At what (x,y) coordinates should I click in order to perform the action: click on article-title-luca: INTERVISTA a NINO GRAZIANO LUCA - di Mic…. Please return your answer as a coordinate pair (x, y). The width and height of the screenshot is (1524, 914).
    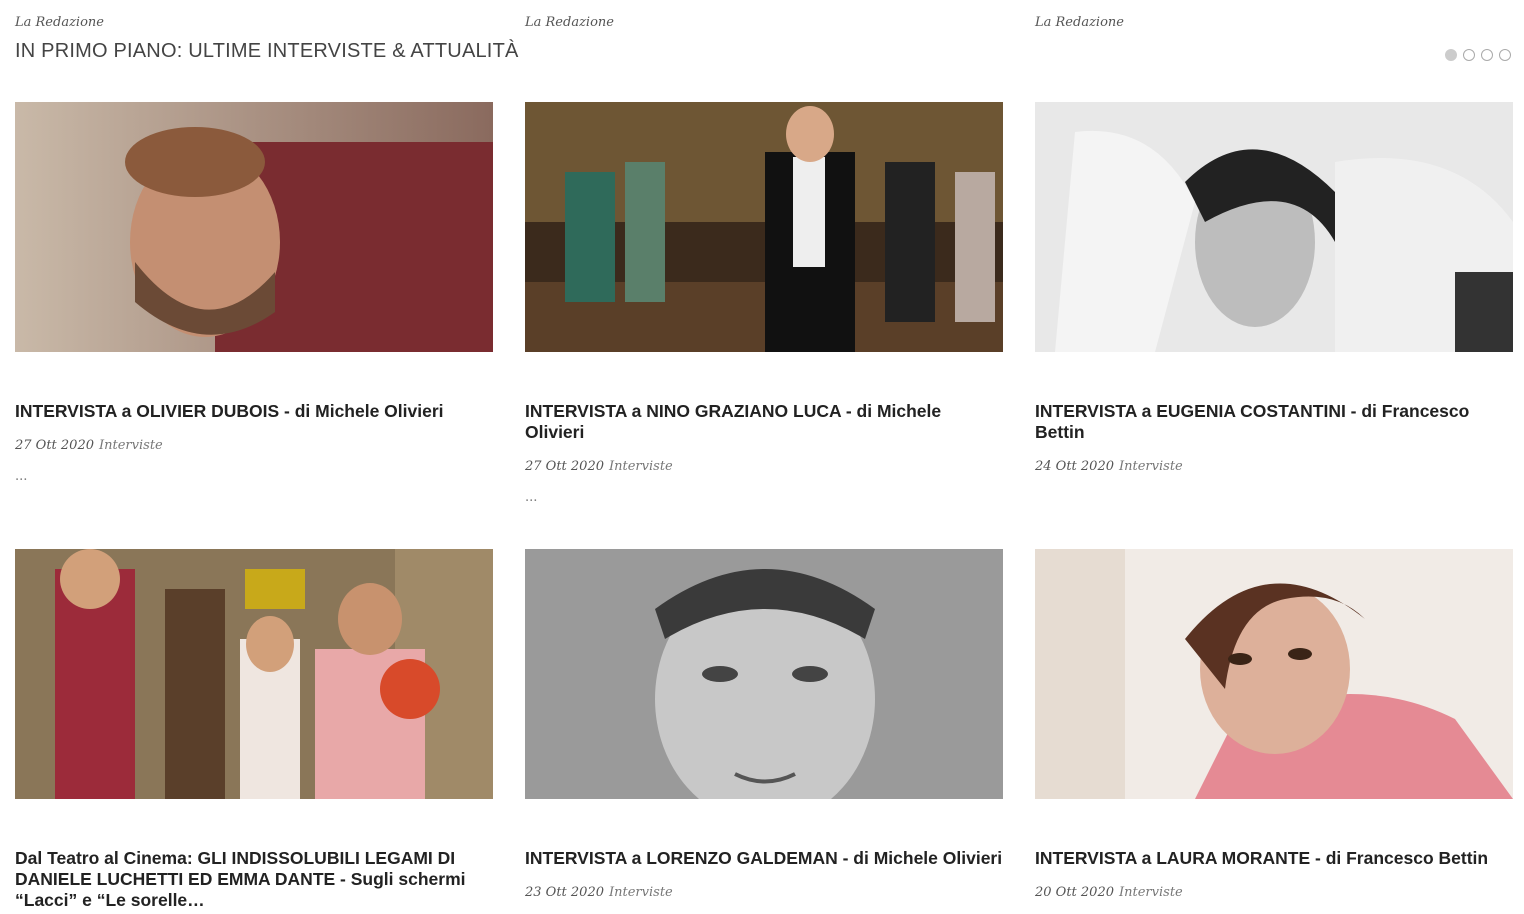
    Looking at the image, I should click on (764, 422).